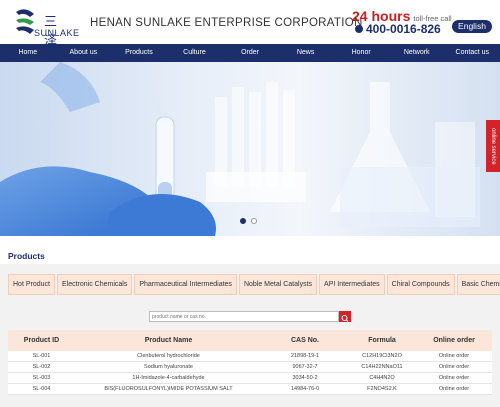 The width and height of the screenshot is (500, 407). Describe the element at coordinates (41, 356) in the screenshot. I see `product-id-cell: SL-001` at that location.